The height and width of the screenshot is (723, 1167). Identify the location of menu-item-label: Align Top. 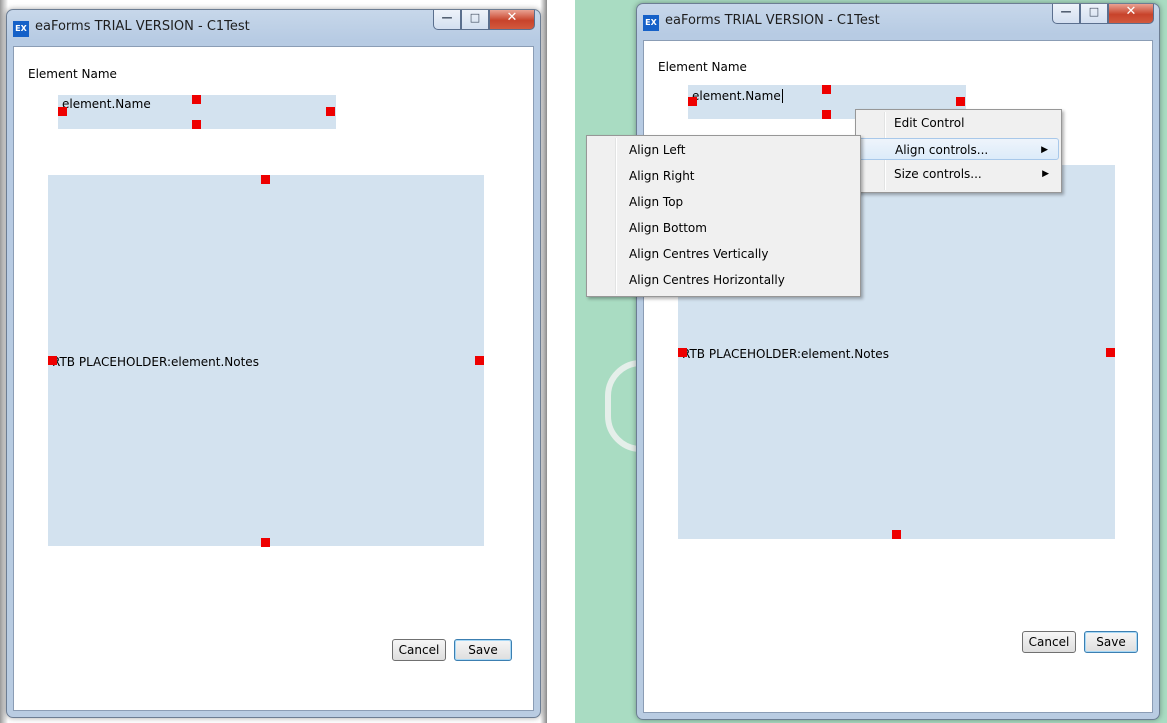
(656, 202).